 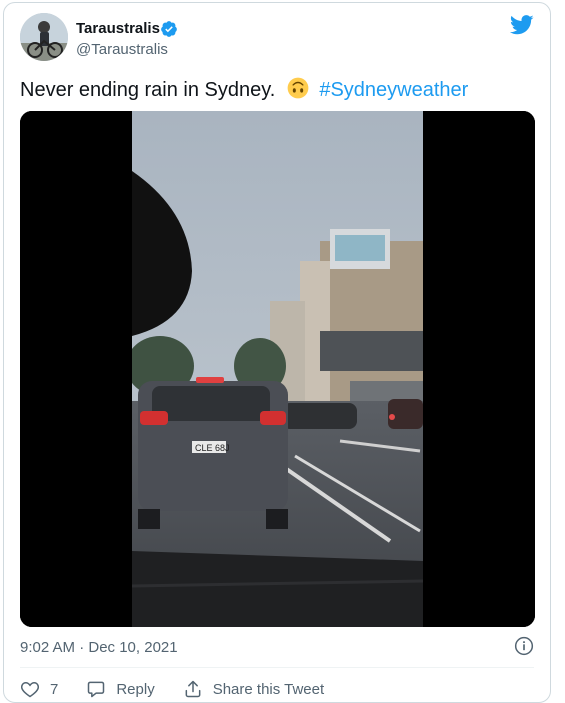 I want to click on info-icon, so click(x=524, y=646).